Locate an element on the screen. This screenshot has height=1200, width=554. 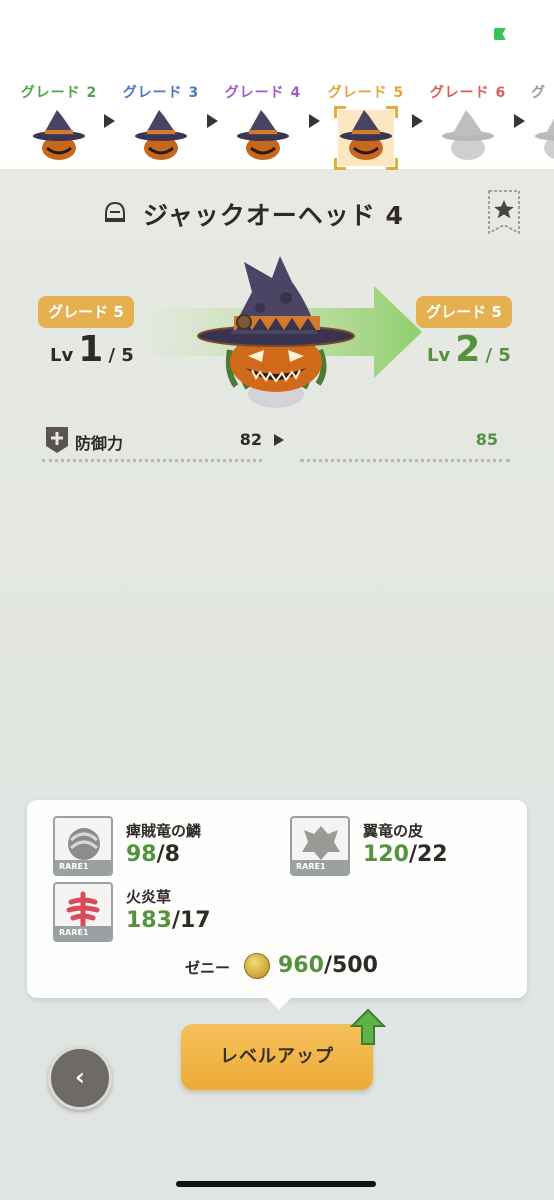
stat-row-defense: 防御力 82 85 is located at coordinates (277, 446).